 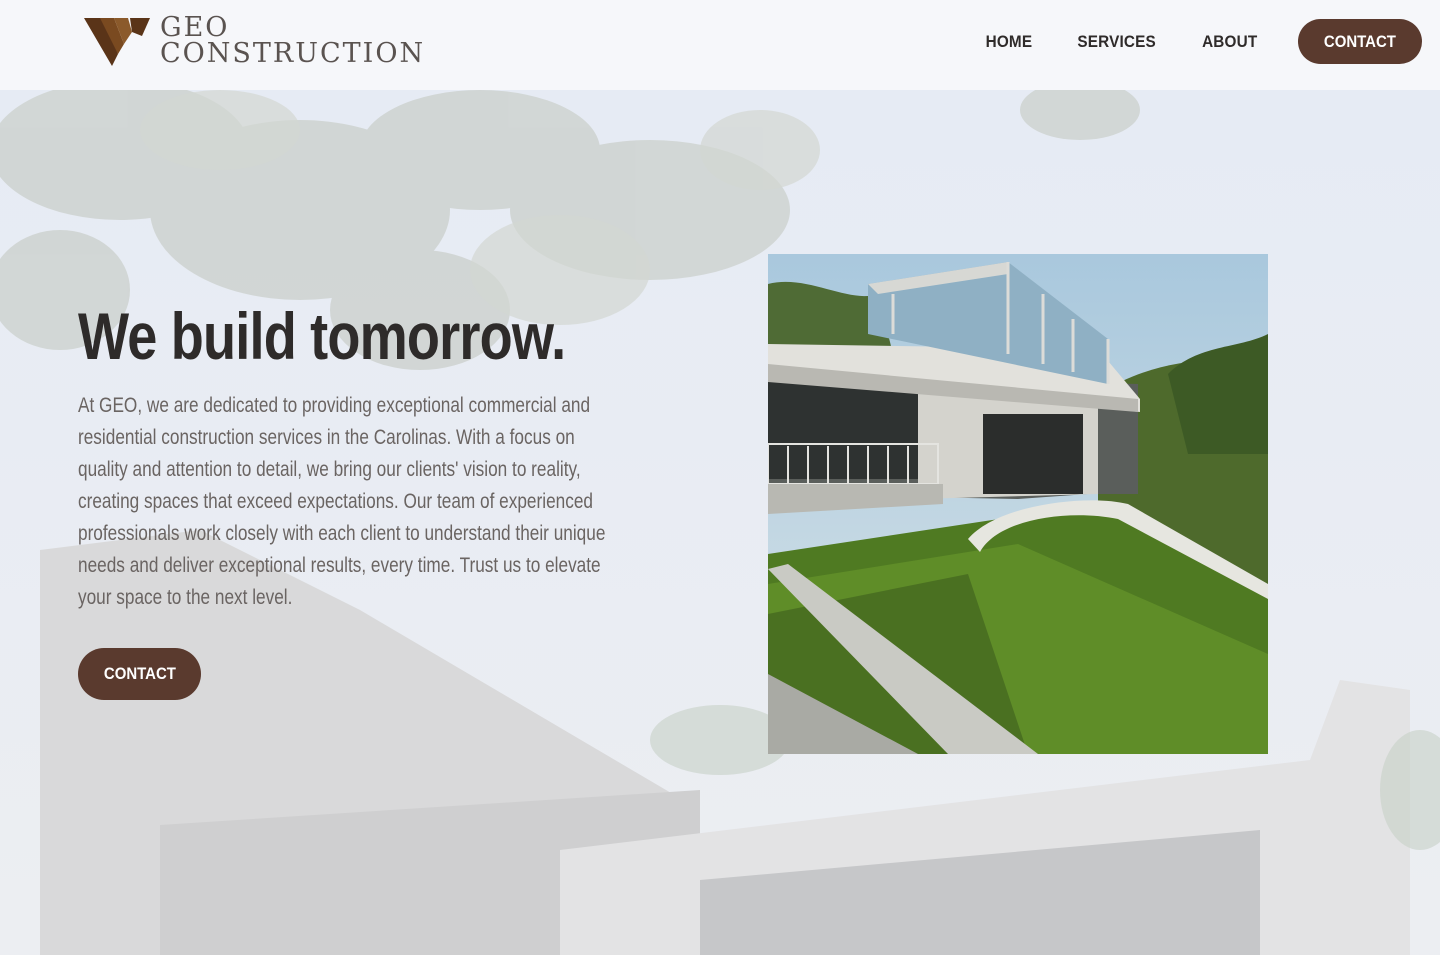 I want to click on main-nav: HOME SERVICES ABOUT CONTACT, so click(x=1202, y=41).